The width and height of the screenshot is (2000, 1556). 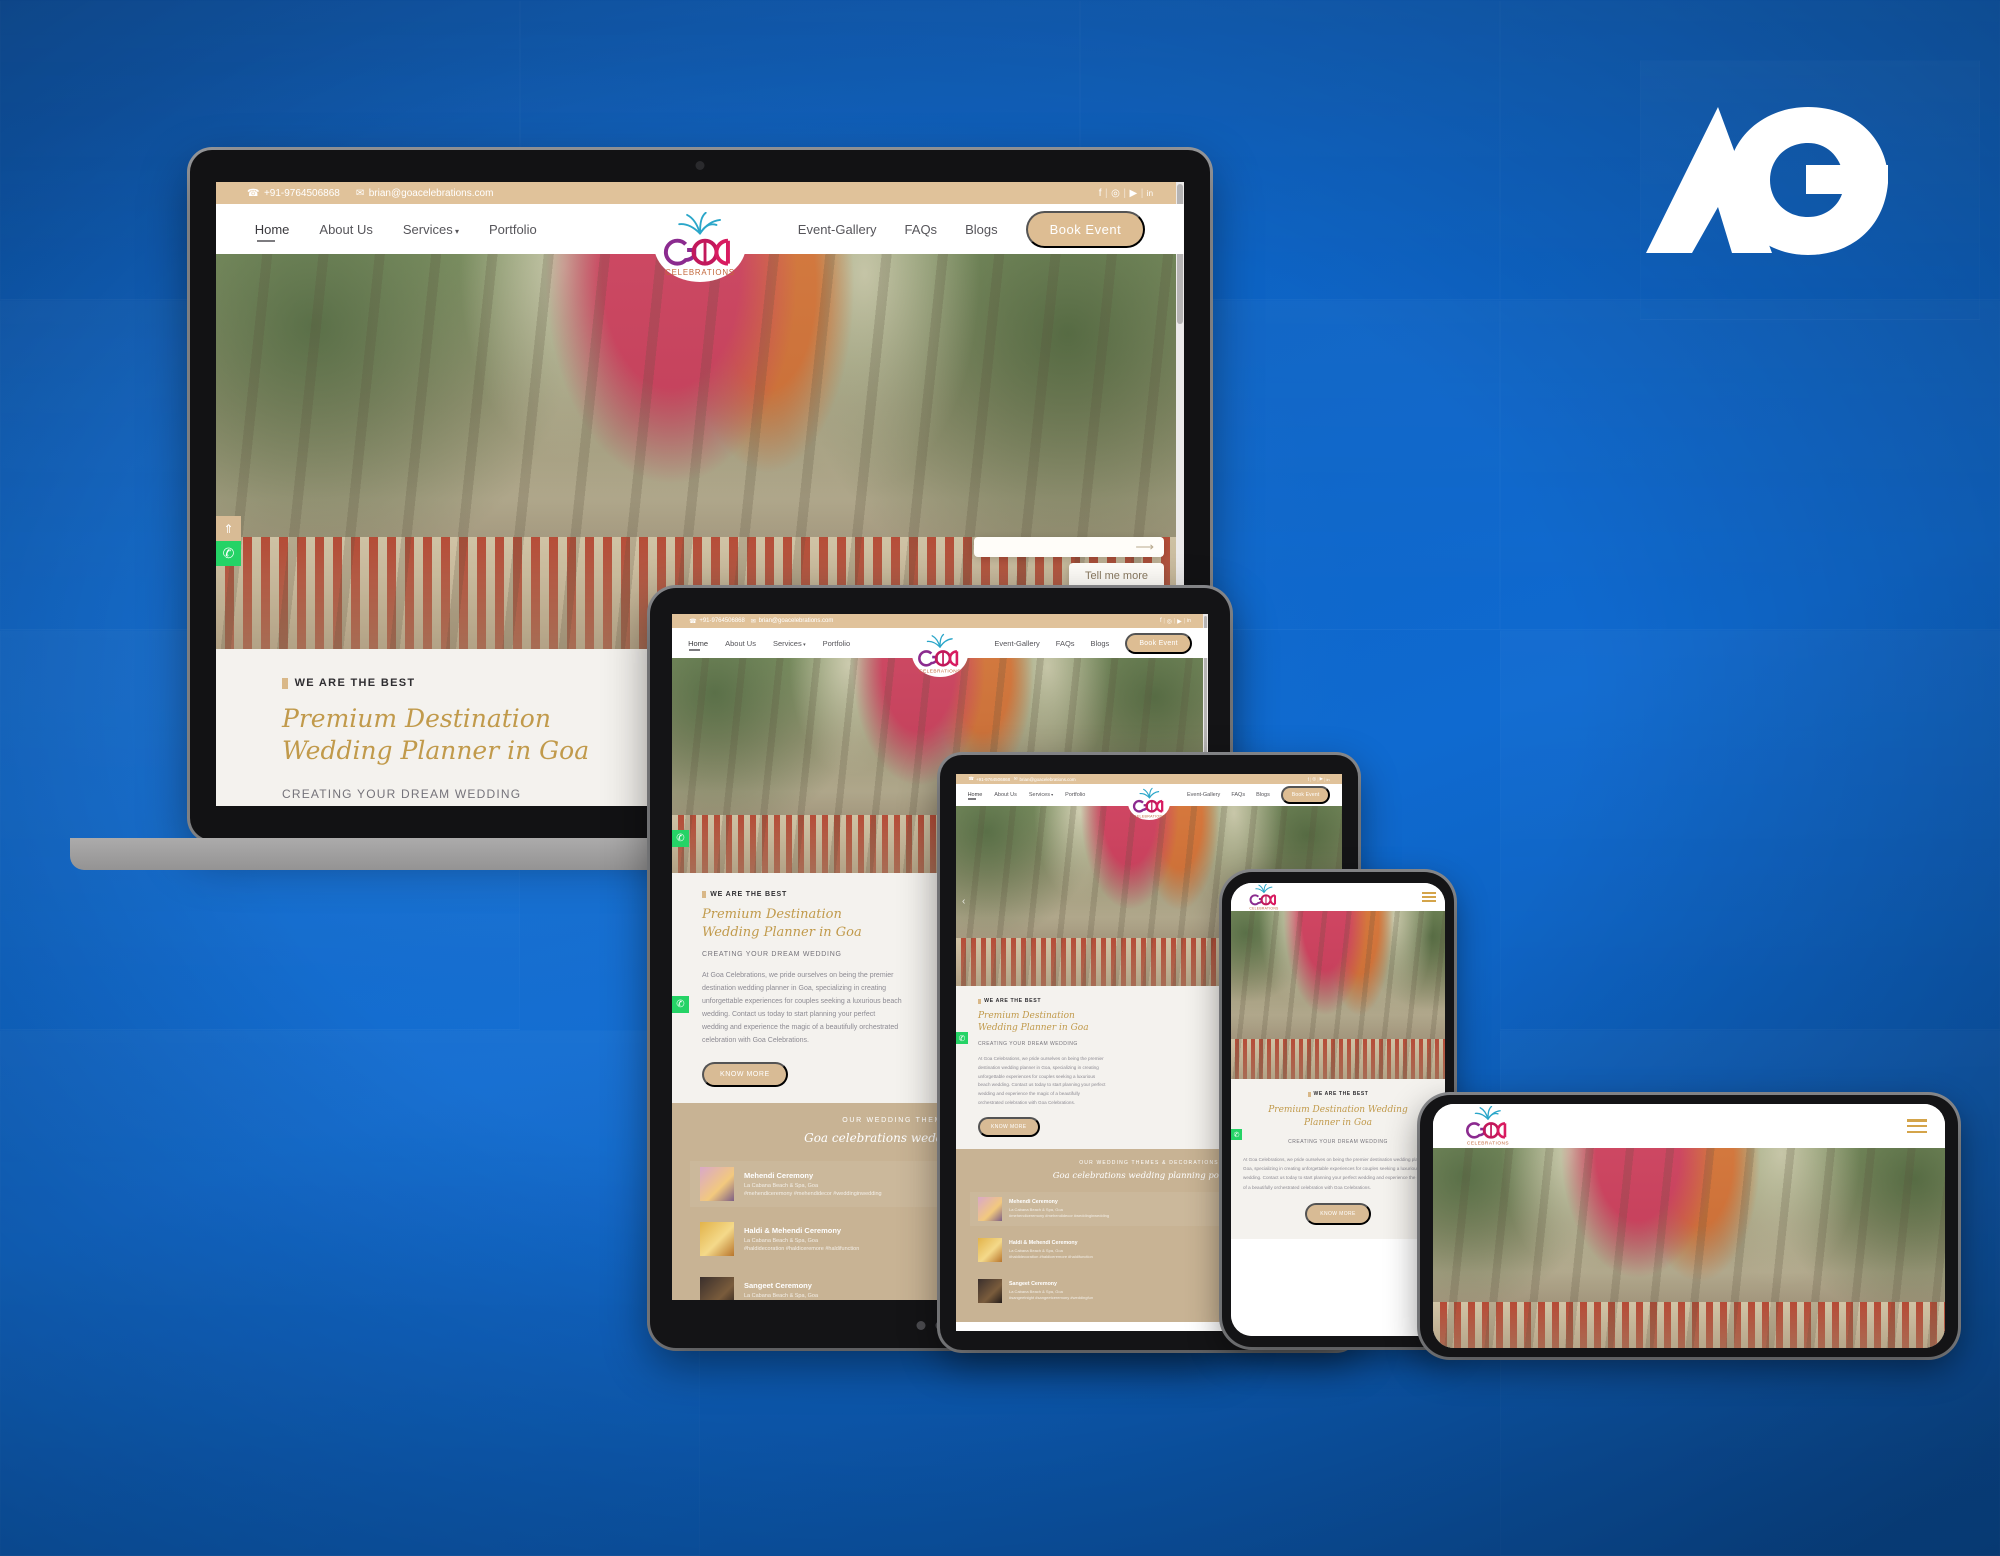 I want to click on intro-eyebrow: WE ARE THE BEST, so click(x=1338, y=1094).